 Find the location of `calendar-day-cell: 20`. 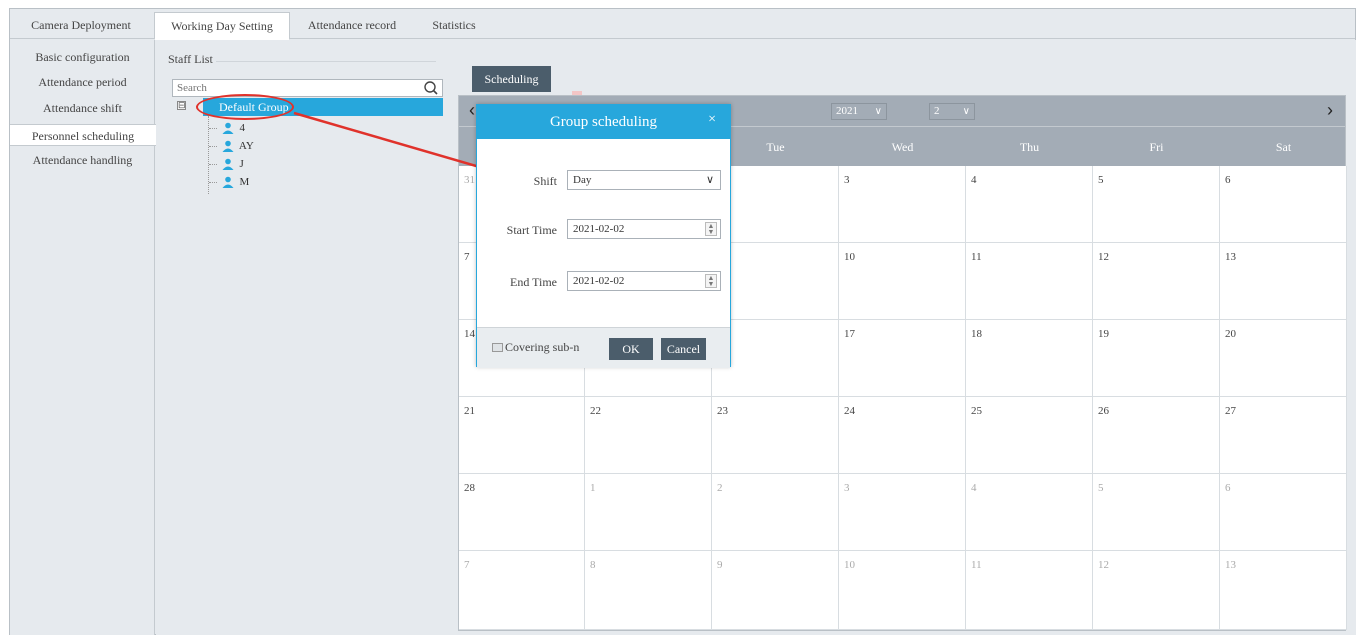

calendar-day-cell: 20 is located at coordinates (1283, 358).